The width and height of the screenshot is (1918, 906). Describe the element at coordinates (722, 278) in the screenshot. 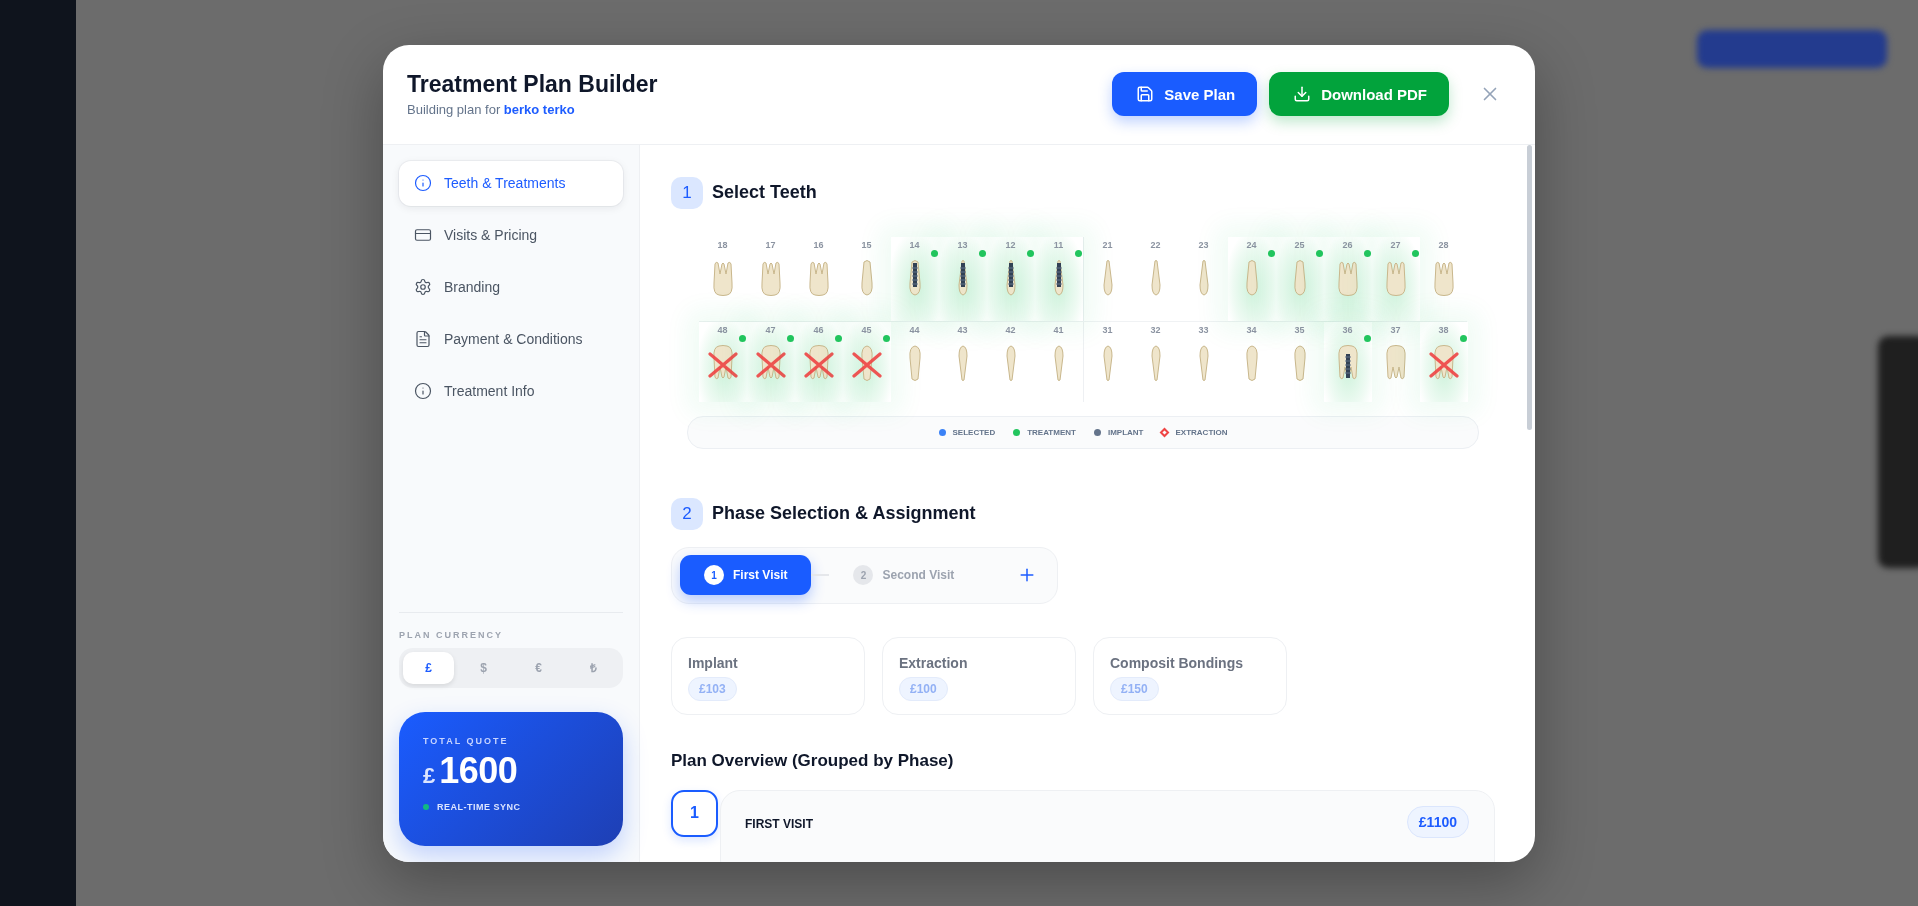

I see `tooth-cell: 18` at that location.